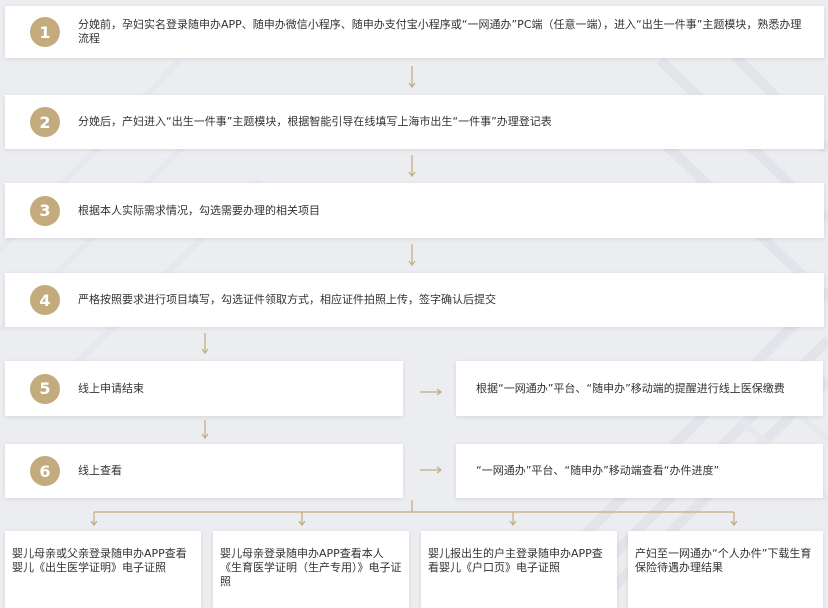 The width and height of the screenshot is (828, 608). I want to click on result-maternity-certificate: 婴儿母亲登录随申办APP查看本人《生育医学证明（生产专用）》电子证照, so click(311, 569).